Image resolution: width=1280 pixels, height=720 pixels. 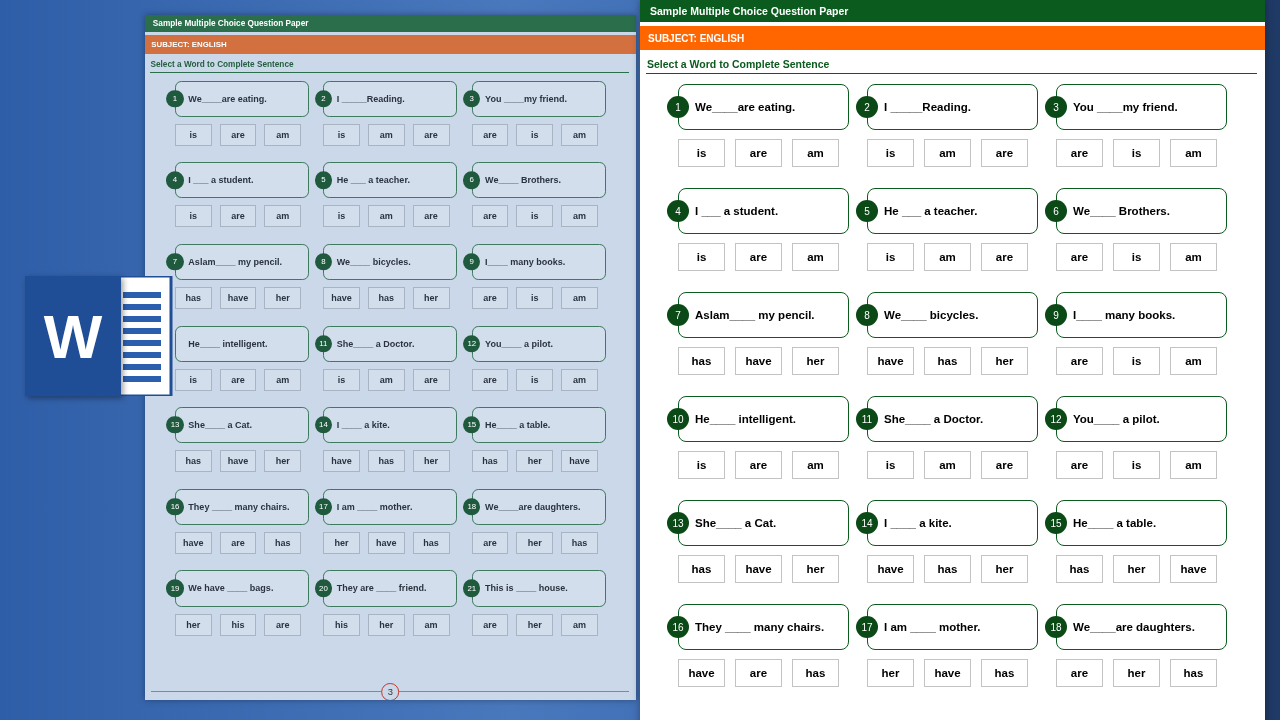 I want to click on answer-option: his, so click(x=238, y=624).